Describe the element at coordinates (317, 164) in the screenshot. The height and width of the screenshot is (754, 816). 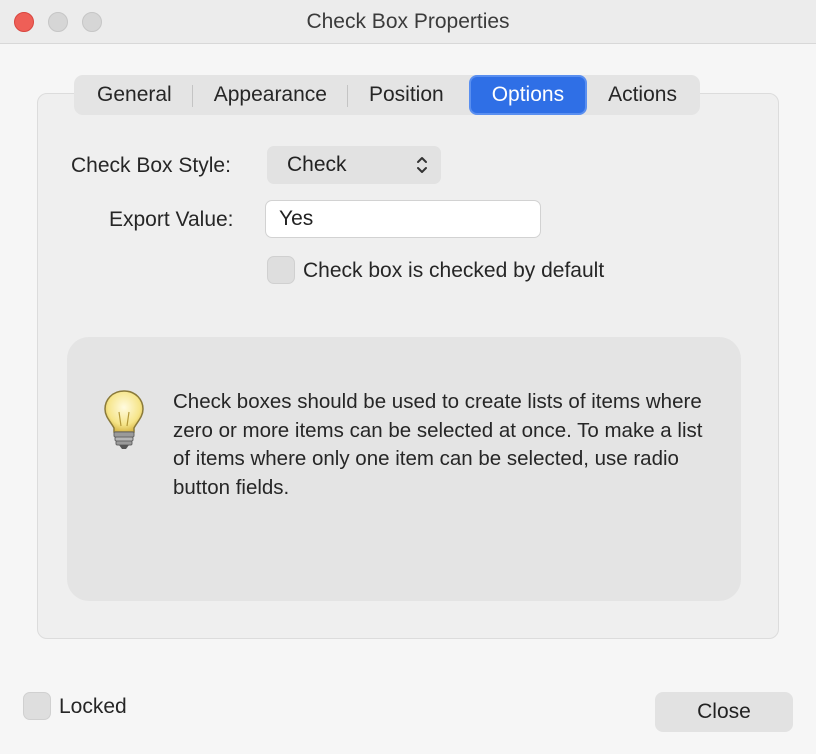
I see `check-box-style-value: Check` at that location.